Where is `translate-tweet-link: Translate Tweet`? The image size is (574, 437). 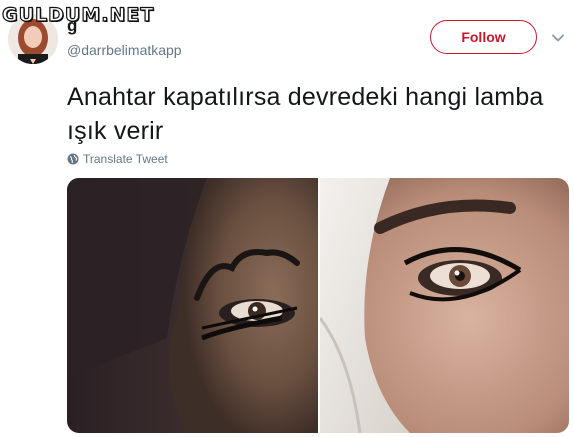
translate-tweet-link: Translate Tweet is located at coordinates (117, 159).